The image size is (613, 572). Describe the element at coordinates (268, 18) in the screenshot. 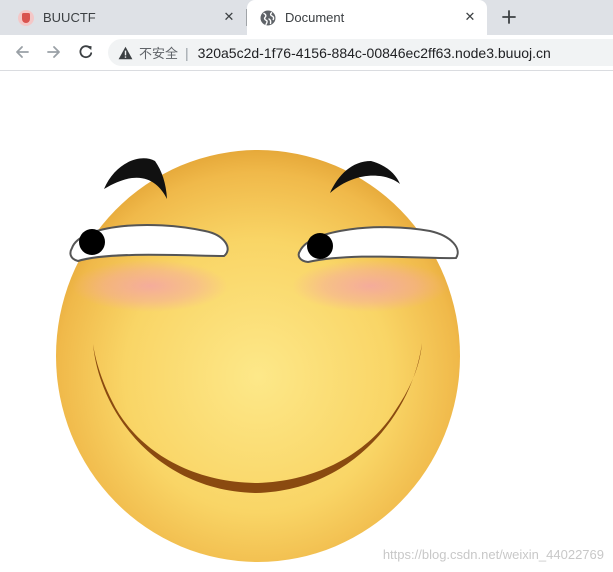

I see `globe-icon` at that location.